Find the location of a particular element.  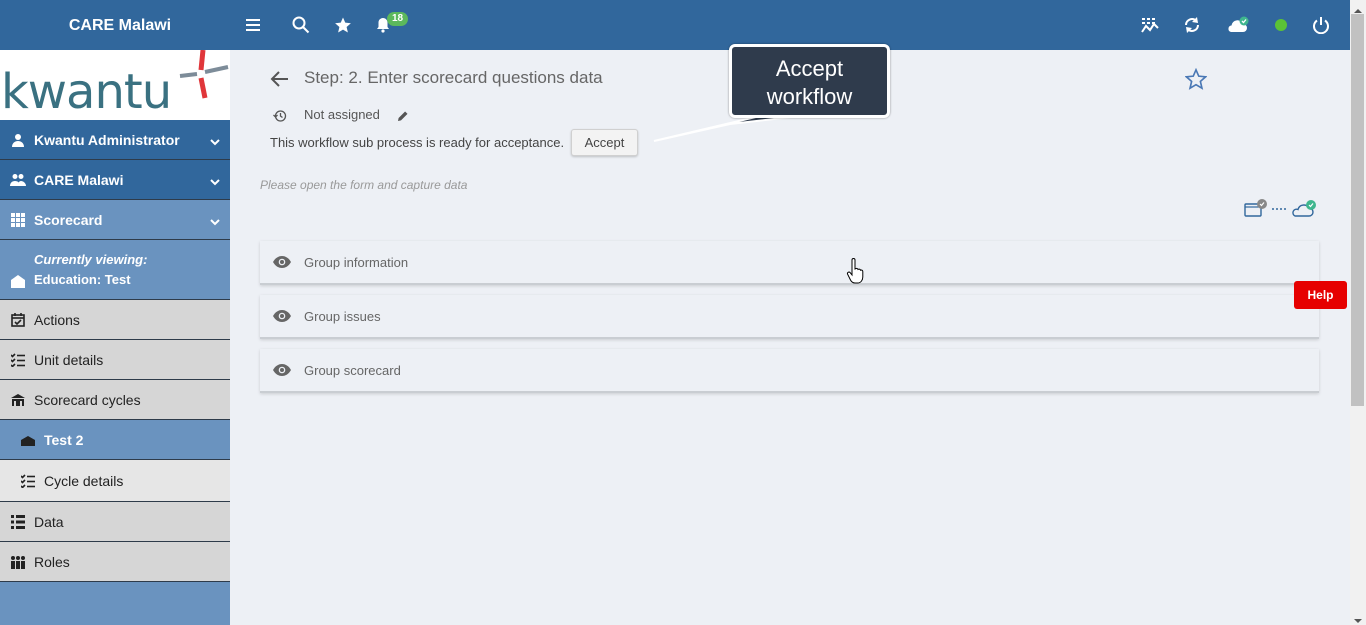

power-icon is located at coordinates (1321, 25).